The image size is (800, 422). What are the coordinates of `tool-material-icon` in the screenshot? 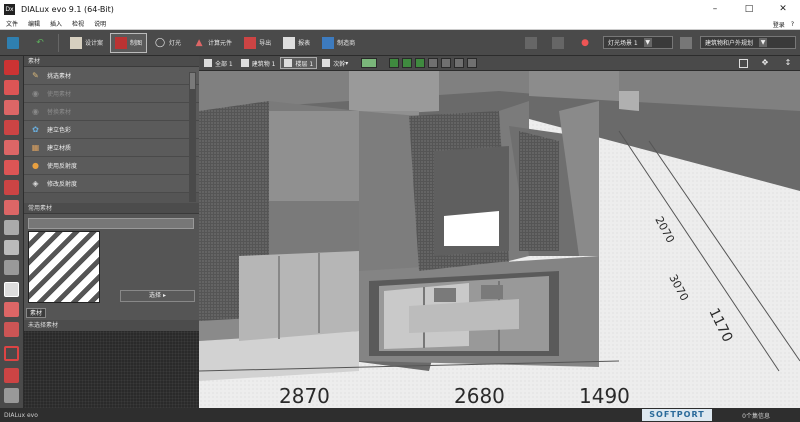 It's located at (11, 289).